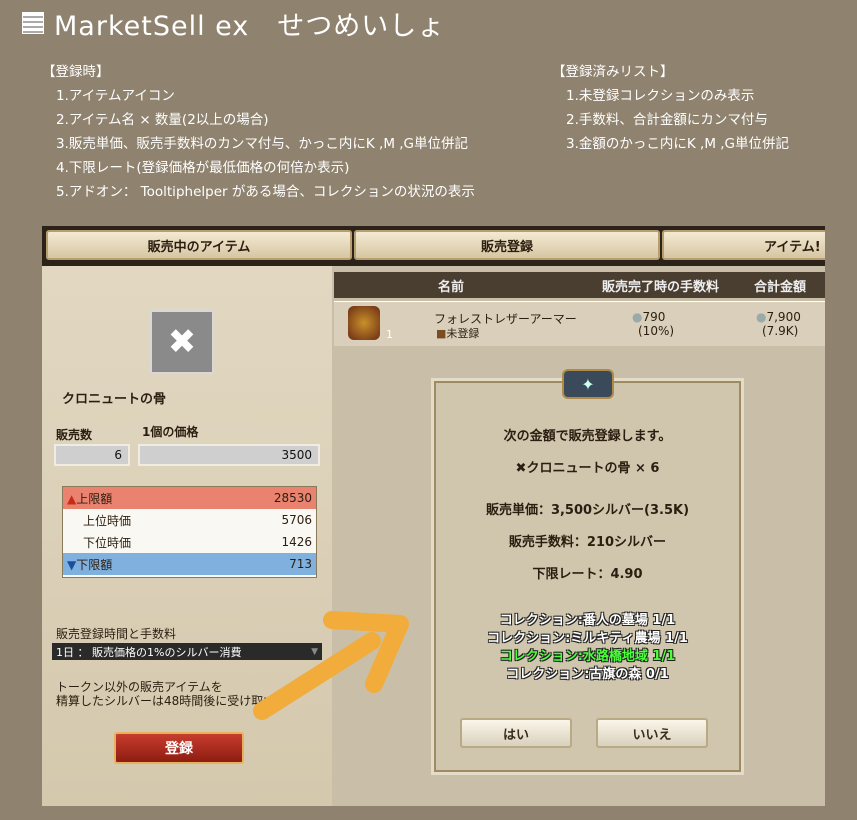 The image size is (857, 820). What do you see at coordinates (507, 245) in the screenshot?
I see `tab-register-sale: 販売登録` at bounding box center [507, 245].